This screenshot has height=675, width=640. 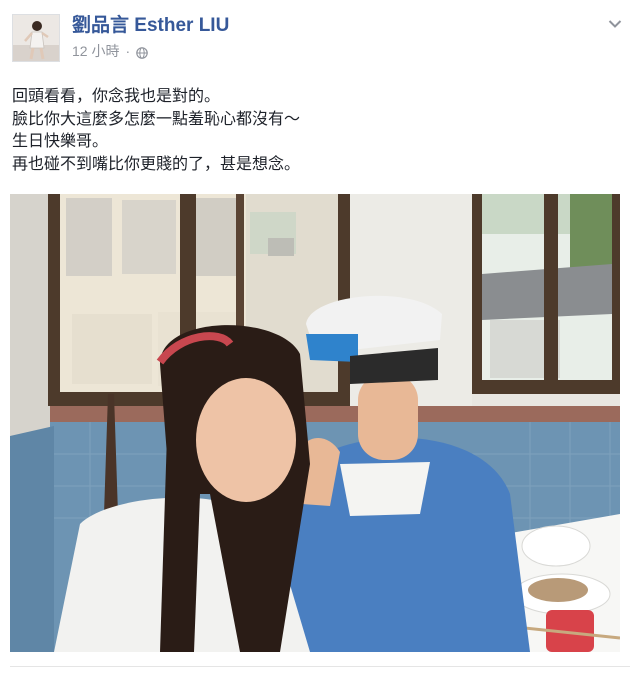 I want to click on author-avatar, so click(x=36, y=38).